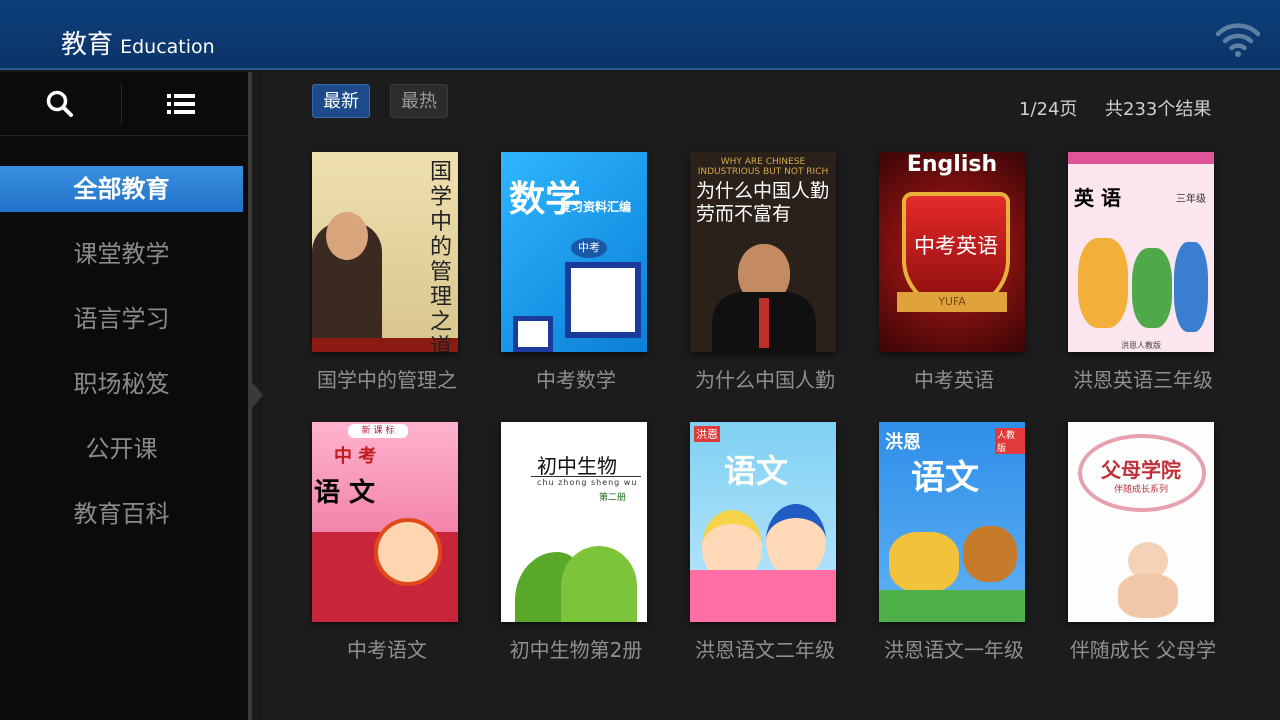  I want to click on page-indicator: 1/24页, so click(1048, 109).